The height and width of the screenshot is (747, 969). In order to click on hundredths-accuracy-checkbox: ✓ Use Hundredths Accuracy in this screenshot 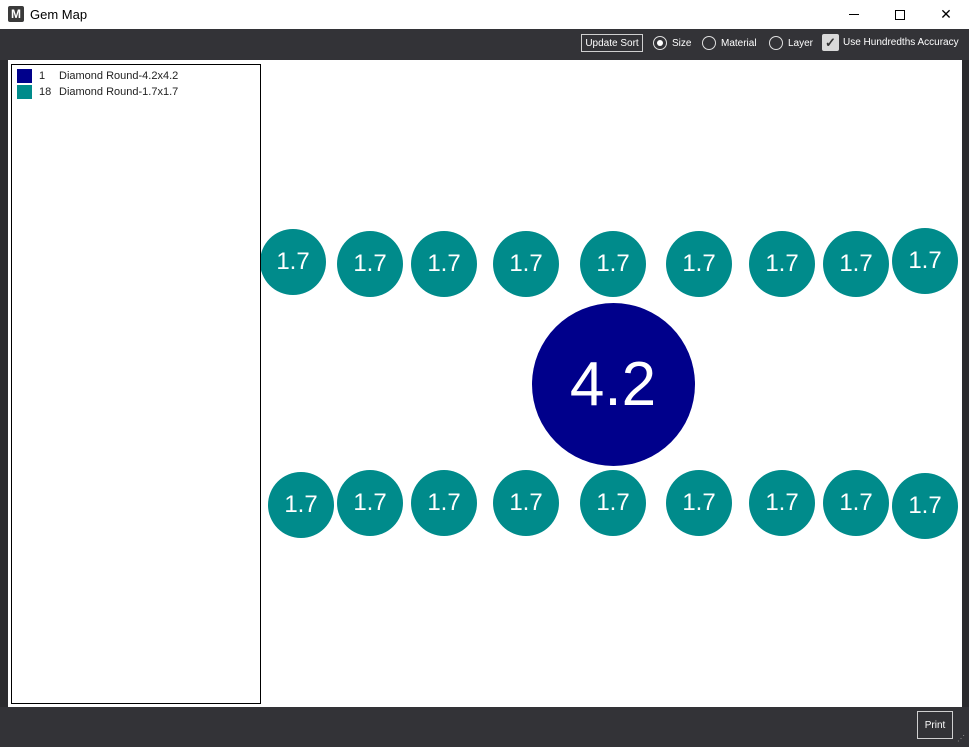, I will do `click(890, 42)`.